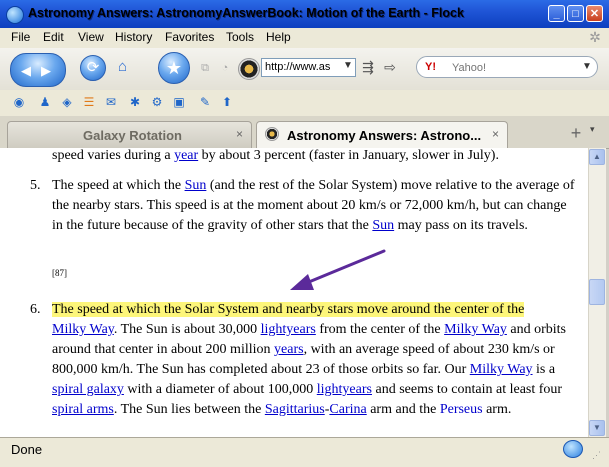 The image size is (609, 467). I want to click on resize-grip-icon: ⋰, so click(596, 455).